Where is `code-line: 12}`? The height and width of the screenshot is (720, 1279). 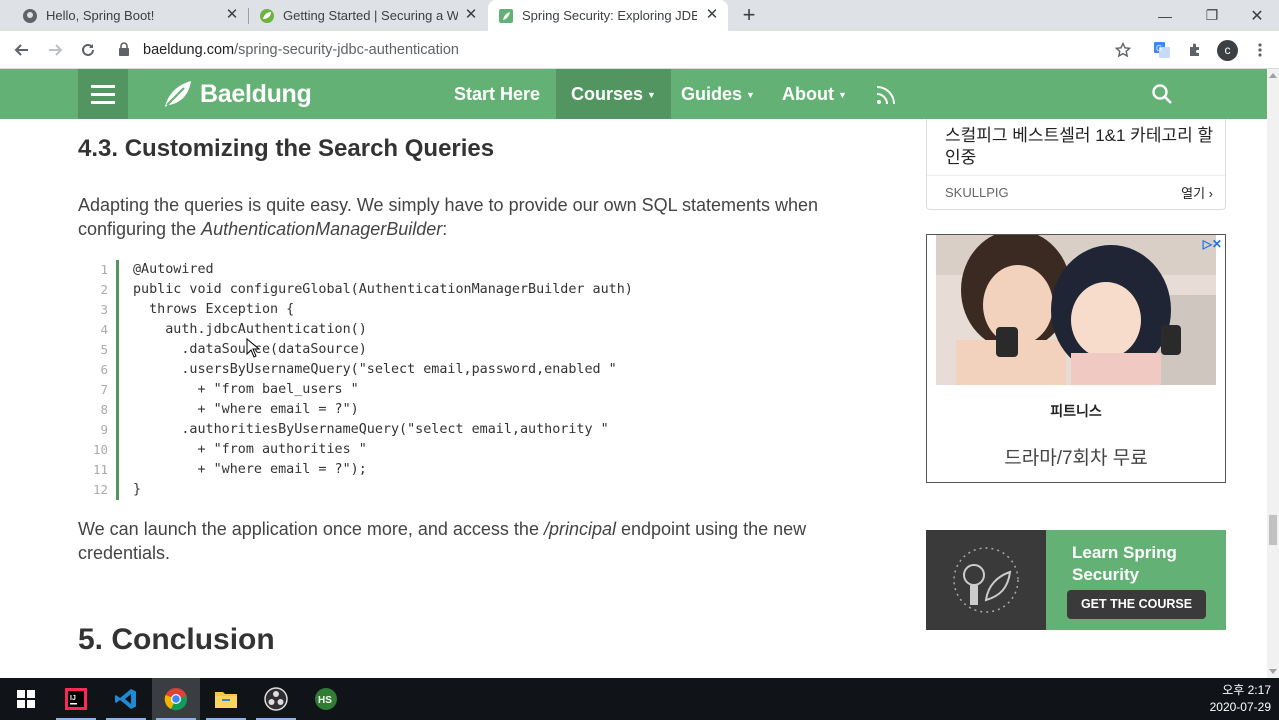
code-line: 12} is located at coordinates (117, 489).